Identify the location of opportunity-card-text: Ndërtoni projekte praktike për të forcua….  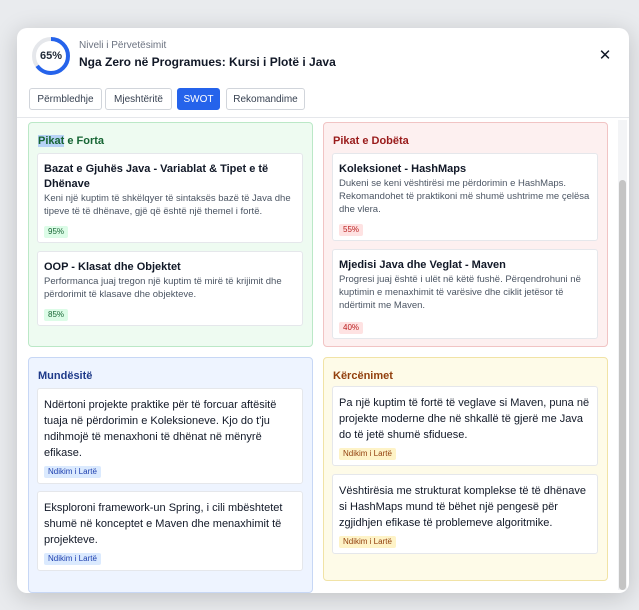
(160, 429).